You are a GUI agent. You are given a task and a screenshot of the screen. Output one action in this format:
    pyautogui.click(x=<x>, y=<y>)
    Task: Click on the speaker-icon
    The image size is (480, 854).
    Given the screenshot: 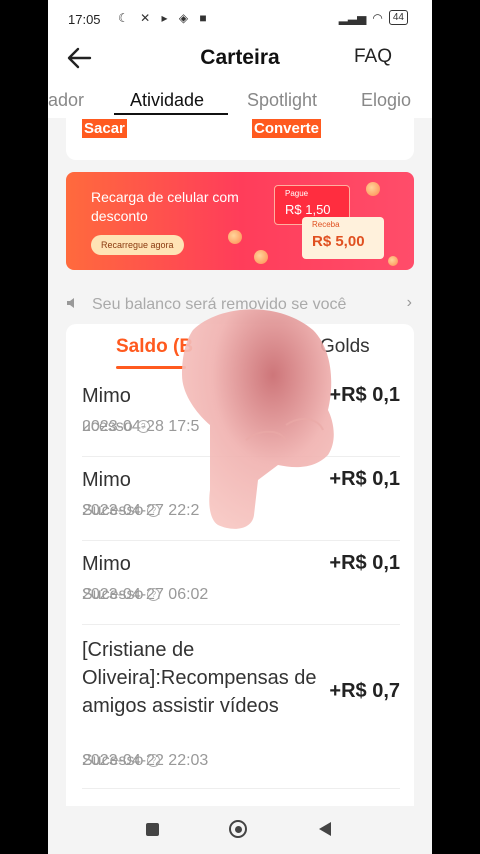 What is the action you would take?
    pyautogui.click(x=70, y=303)
    